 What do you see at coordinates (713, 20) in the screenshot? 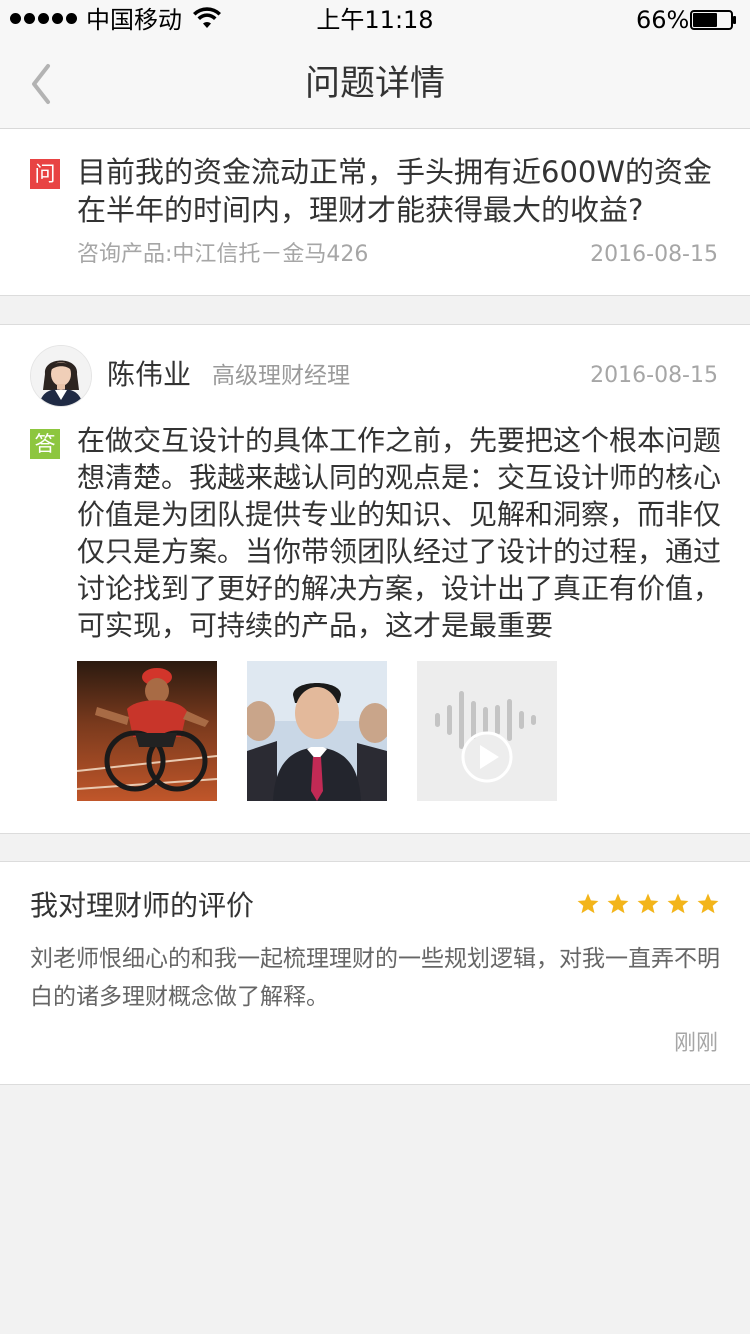
I see `battery-icon` at bounding box center [713, 20].